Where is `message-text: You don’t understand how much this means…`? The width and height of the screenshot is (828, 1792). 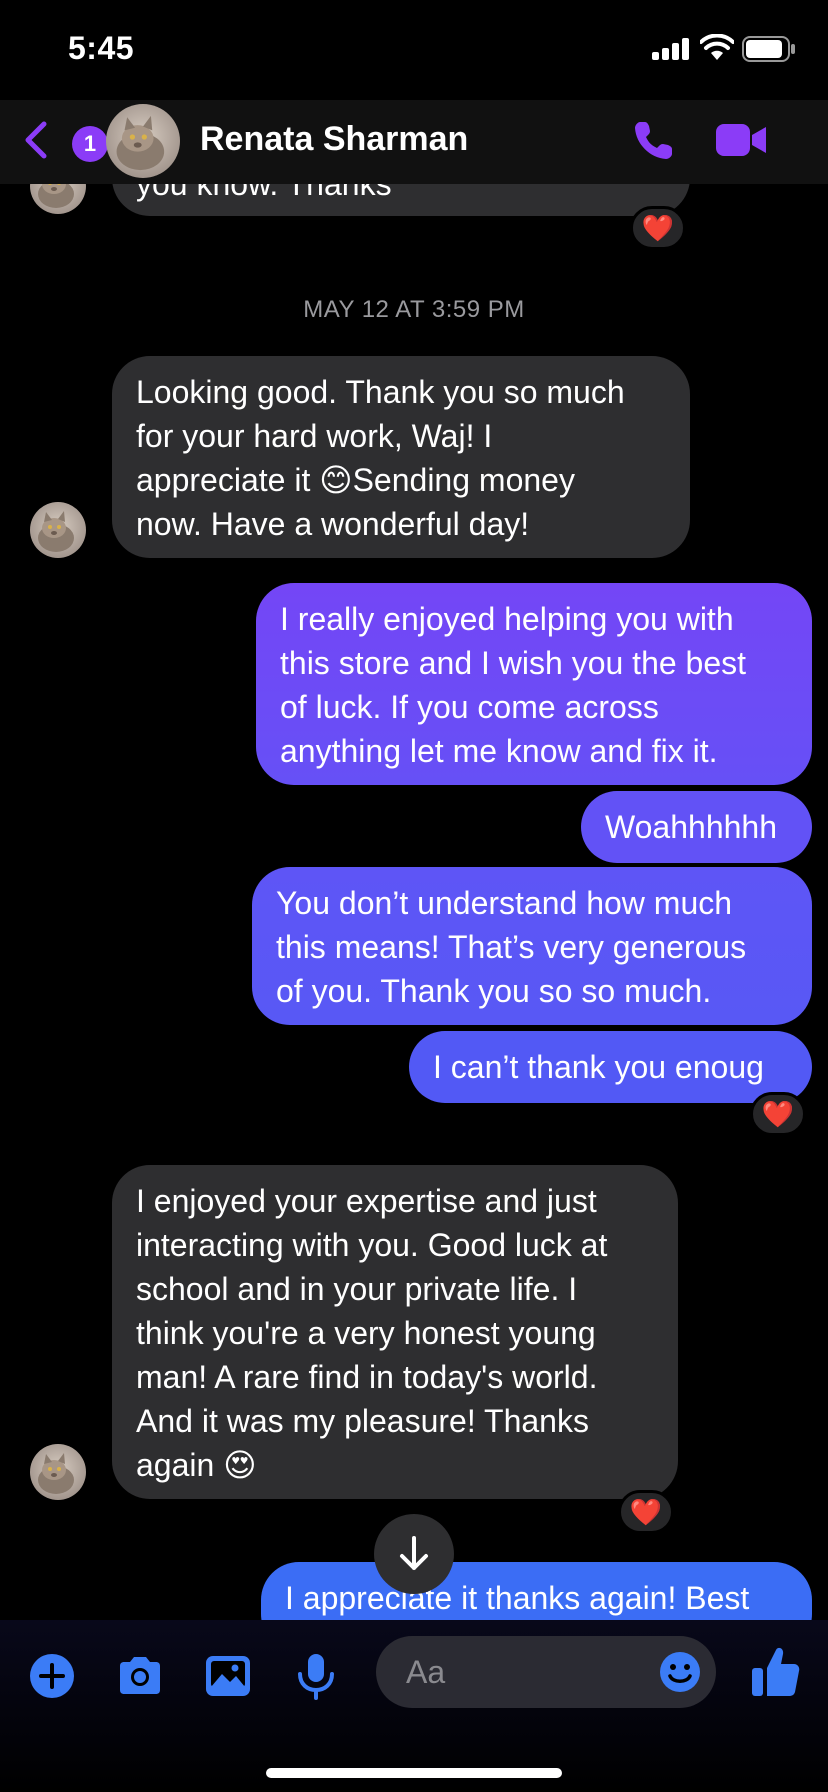
message-text: You don’t understand how much this means… is located at coordinates (511, 947).